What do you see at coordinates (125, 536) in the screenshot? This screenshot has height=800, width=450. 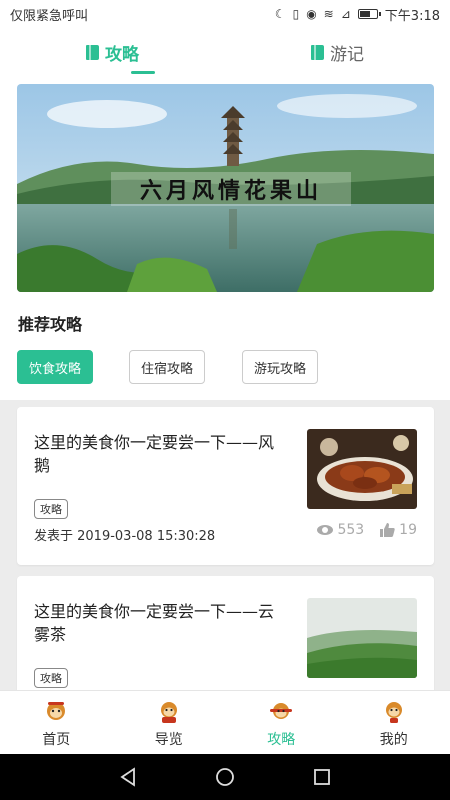 I see `article-date: 发表于 2019-03-08 15:30:28` at bounding box center [125, 536].